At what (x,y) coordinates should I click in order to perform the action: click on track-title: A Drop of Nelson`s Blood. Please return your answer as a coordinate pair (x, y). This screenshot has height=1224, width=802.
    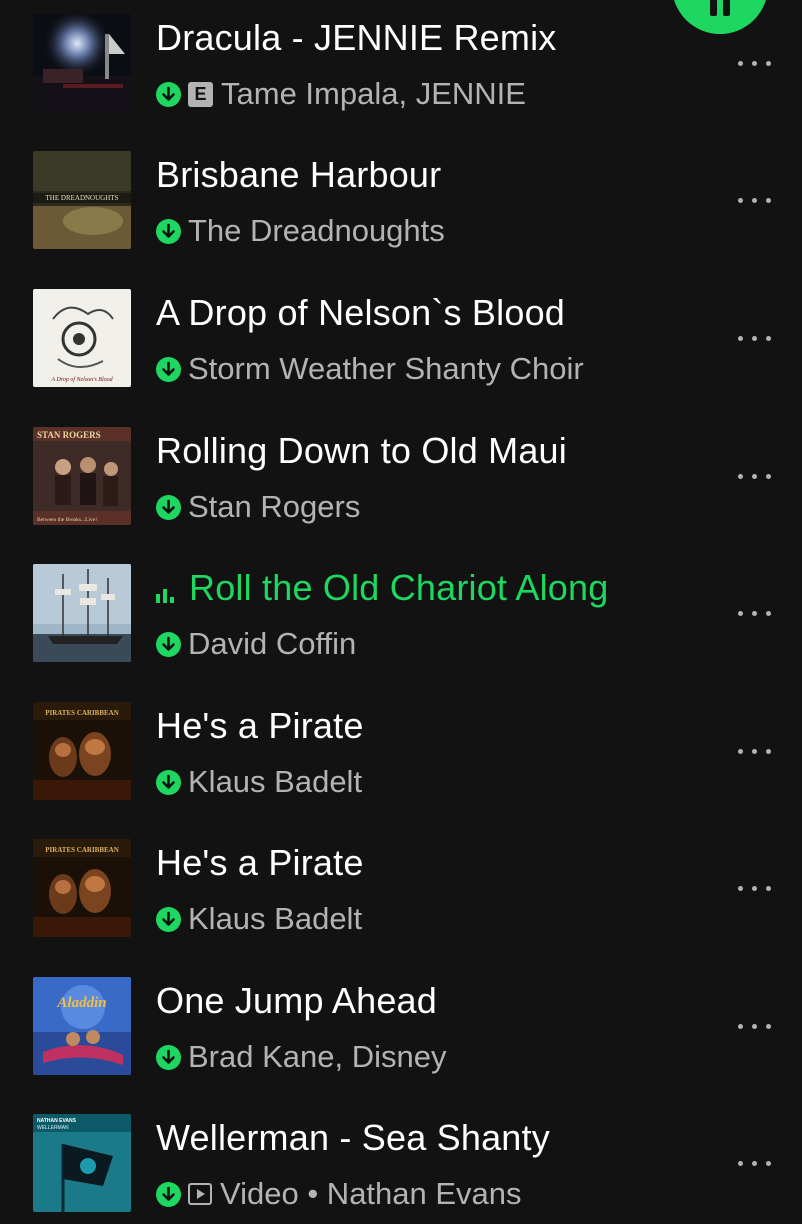
    Looking at the image, I should click on (361, 312).